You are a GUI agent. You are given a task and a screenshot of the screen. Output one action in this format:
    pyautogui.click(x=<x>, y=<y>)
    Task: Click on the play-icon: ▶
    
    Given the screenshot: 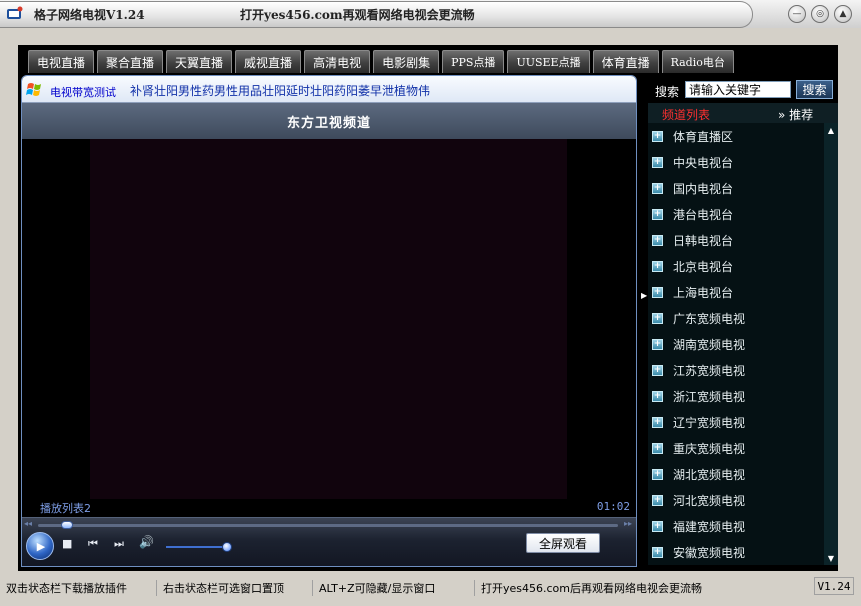 What is the action you would take?
    pyautogui.click(x=41, y=546)
    